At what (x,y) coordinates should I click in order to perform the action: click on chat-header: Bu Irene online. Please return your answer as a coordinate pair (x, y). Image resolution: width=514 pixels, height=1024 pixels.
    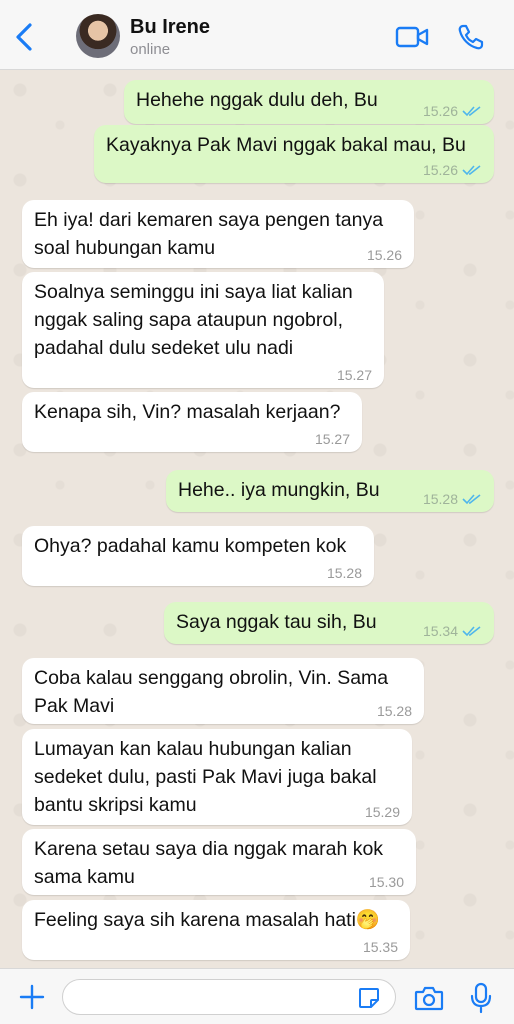
    Looking at the image, I should click on (257, 35).